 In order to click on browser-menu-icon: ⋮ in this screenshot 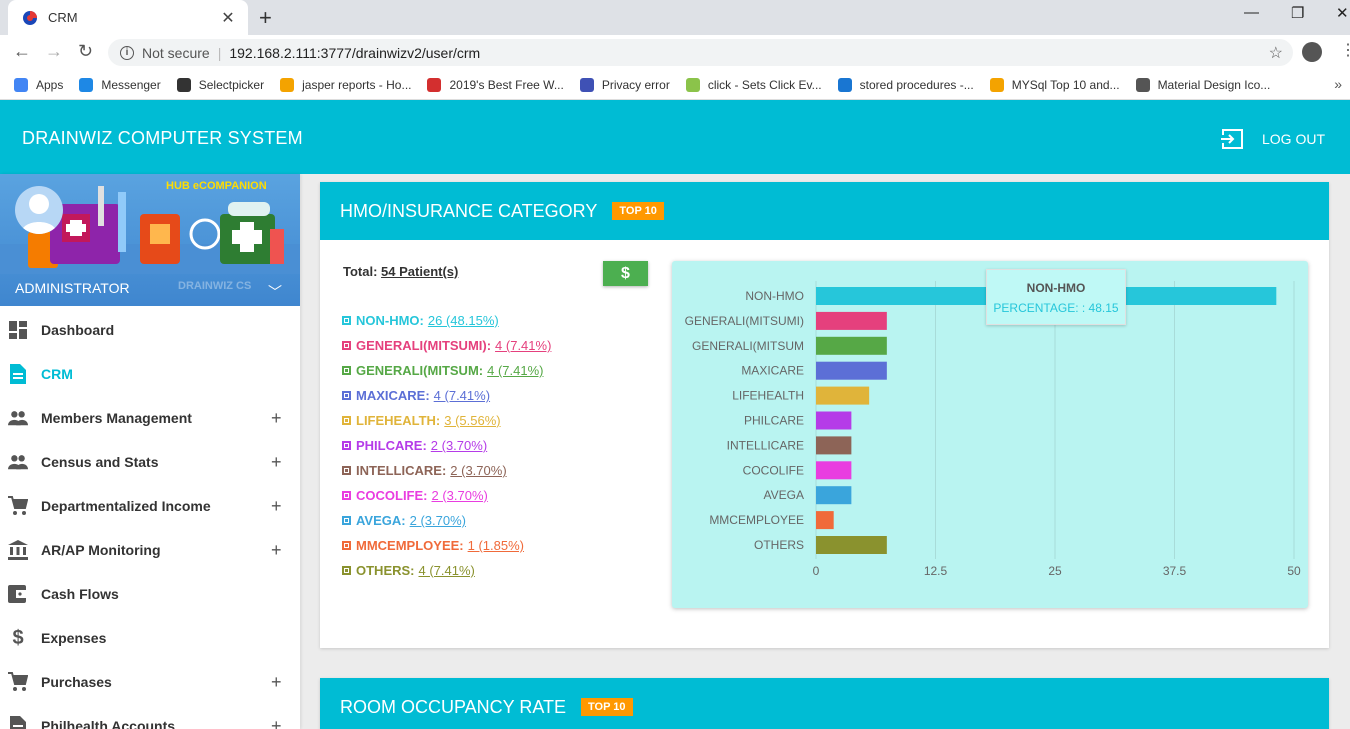, I will do `click(1345, 50)`.